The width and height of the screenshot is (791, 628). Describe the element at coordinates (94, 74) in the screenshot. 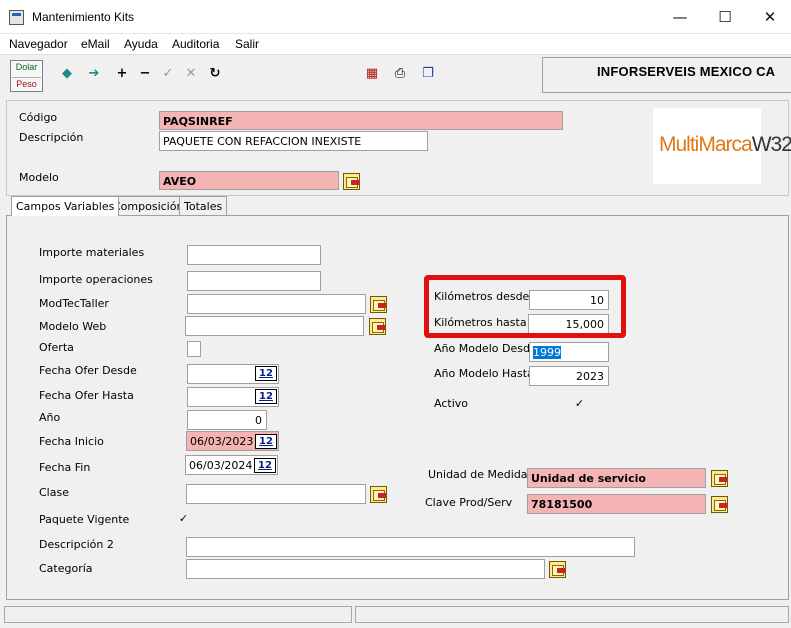

I see `arrow-right-icon: ➔` at that location.